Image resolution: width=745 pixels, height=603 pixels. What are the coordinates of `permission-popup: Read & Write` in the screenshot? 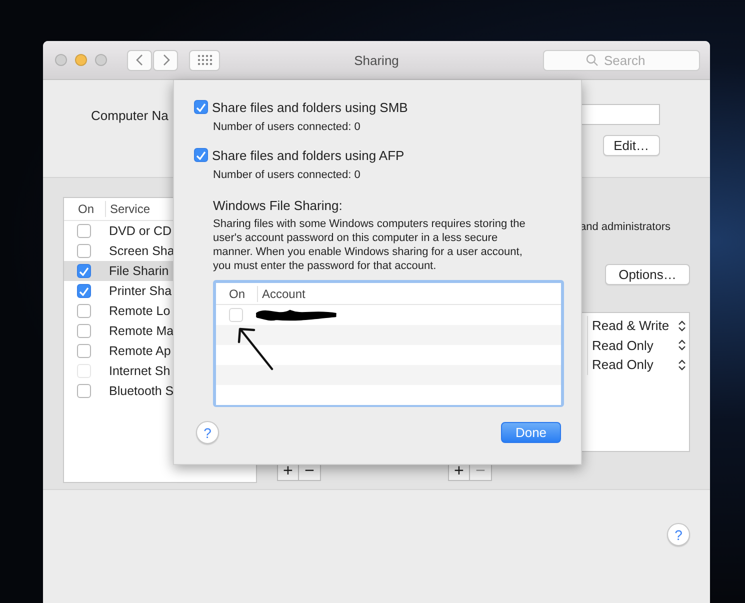 It's located at (638, 326).